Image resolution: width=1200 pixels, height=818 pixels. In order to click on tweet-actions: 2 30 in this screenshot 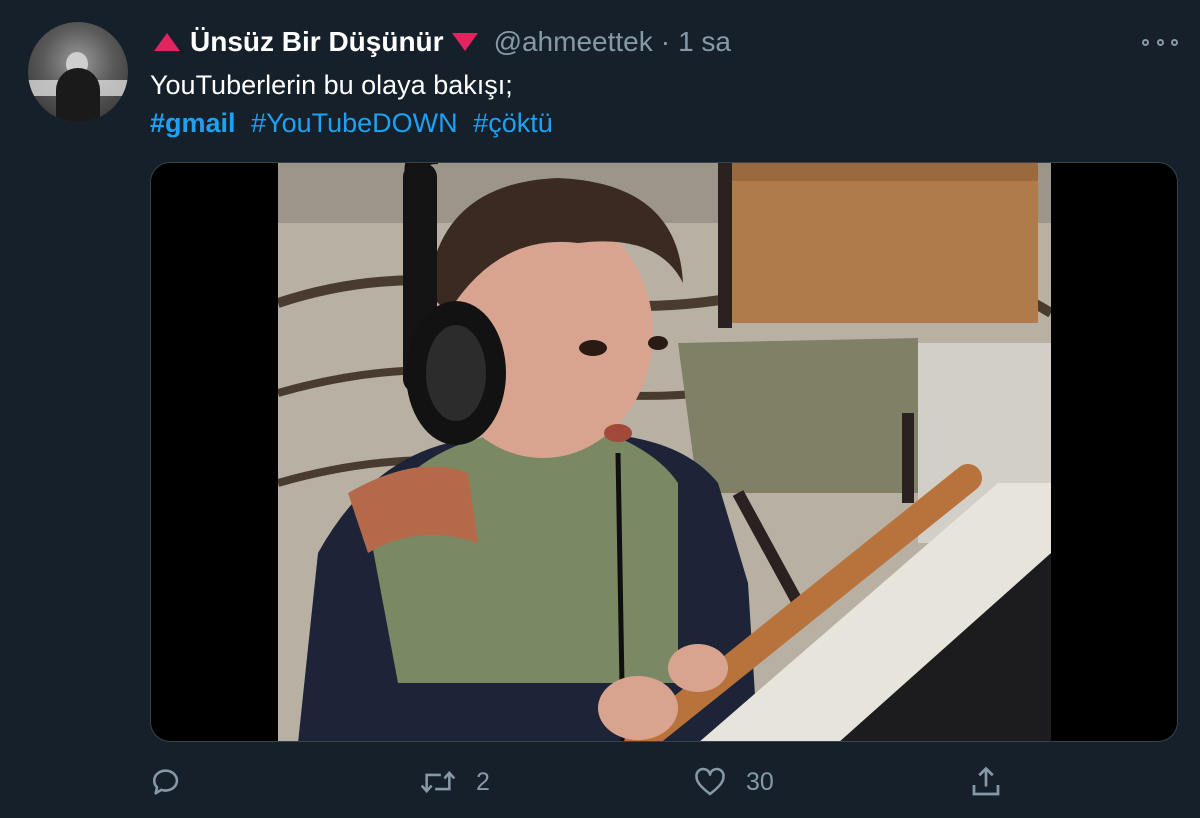, I will do `click(600, 782)`.